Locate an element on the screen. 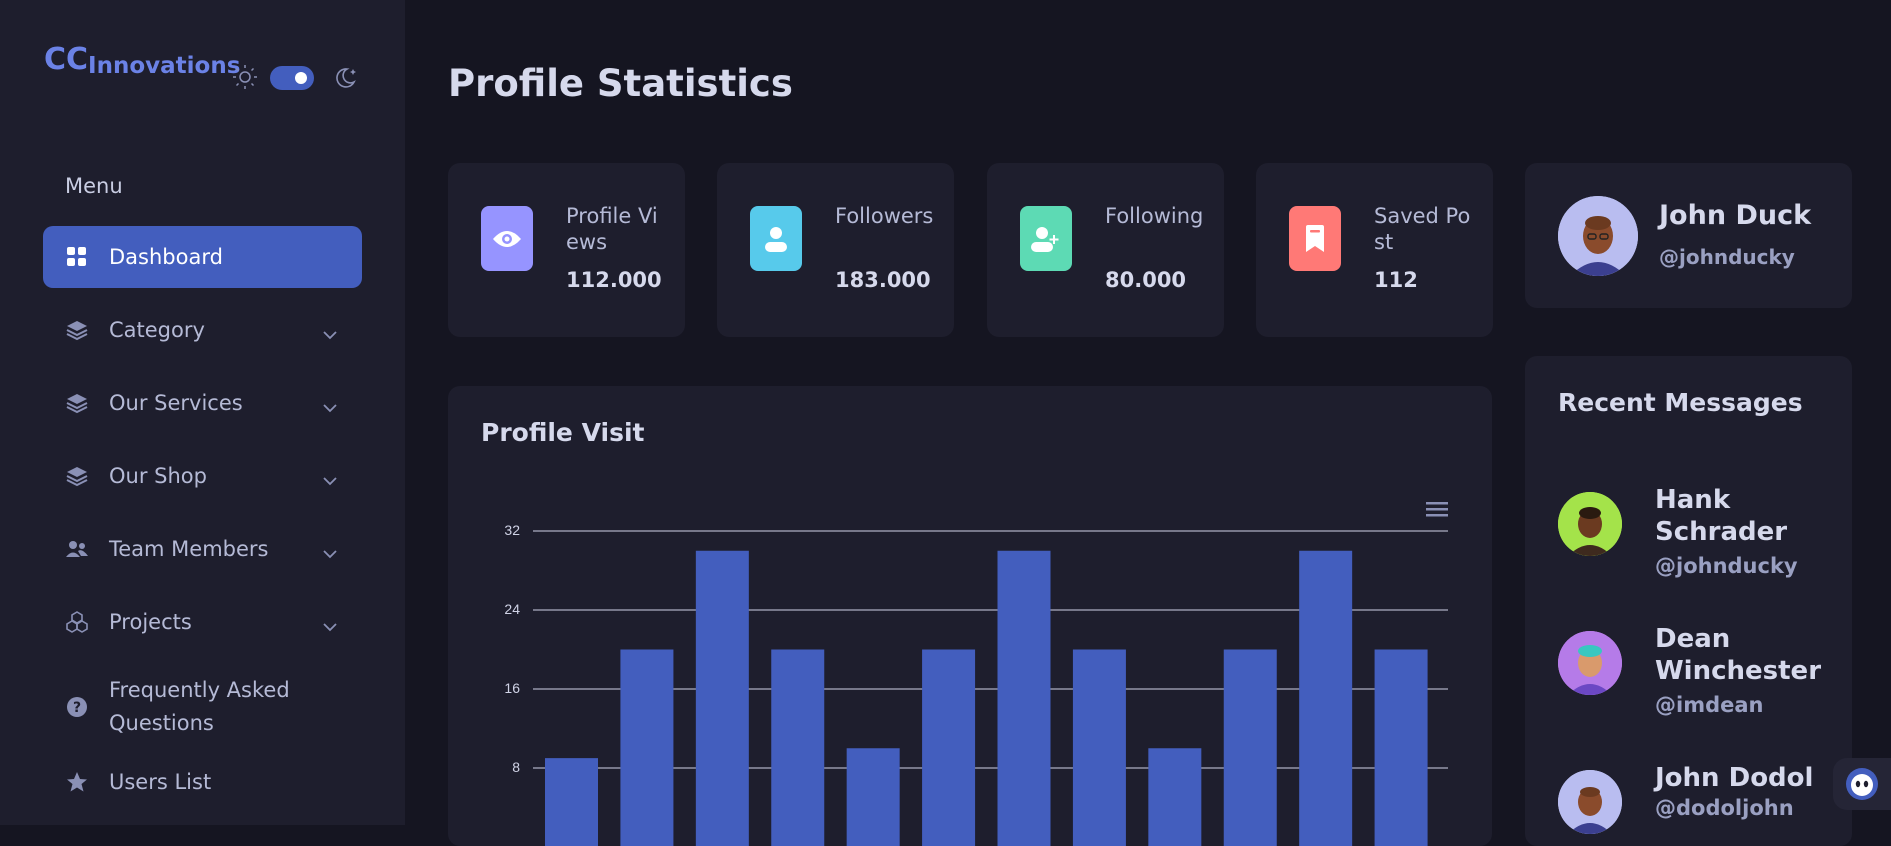 Image resolution: width=1891 pixels, height=846 pixels. bookmark-icon is located at coordinates (1315, 238).